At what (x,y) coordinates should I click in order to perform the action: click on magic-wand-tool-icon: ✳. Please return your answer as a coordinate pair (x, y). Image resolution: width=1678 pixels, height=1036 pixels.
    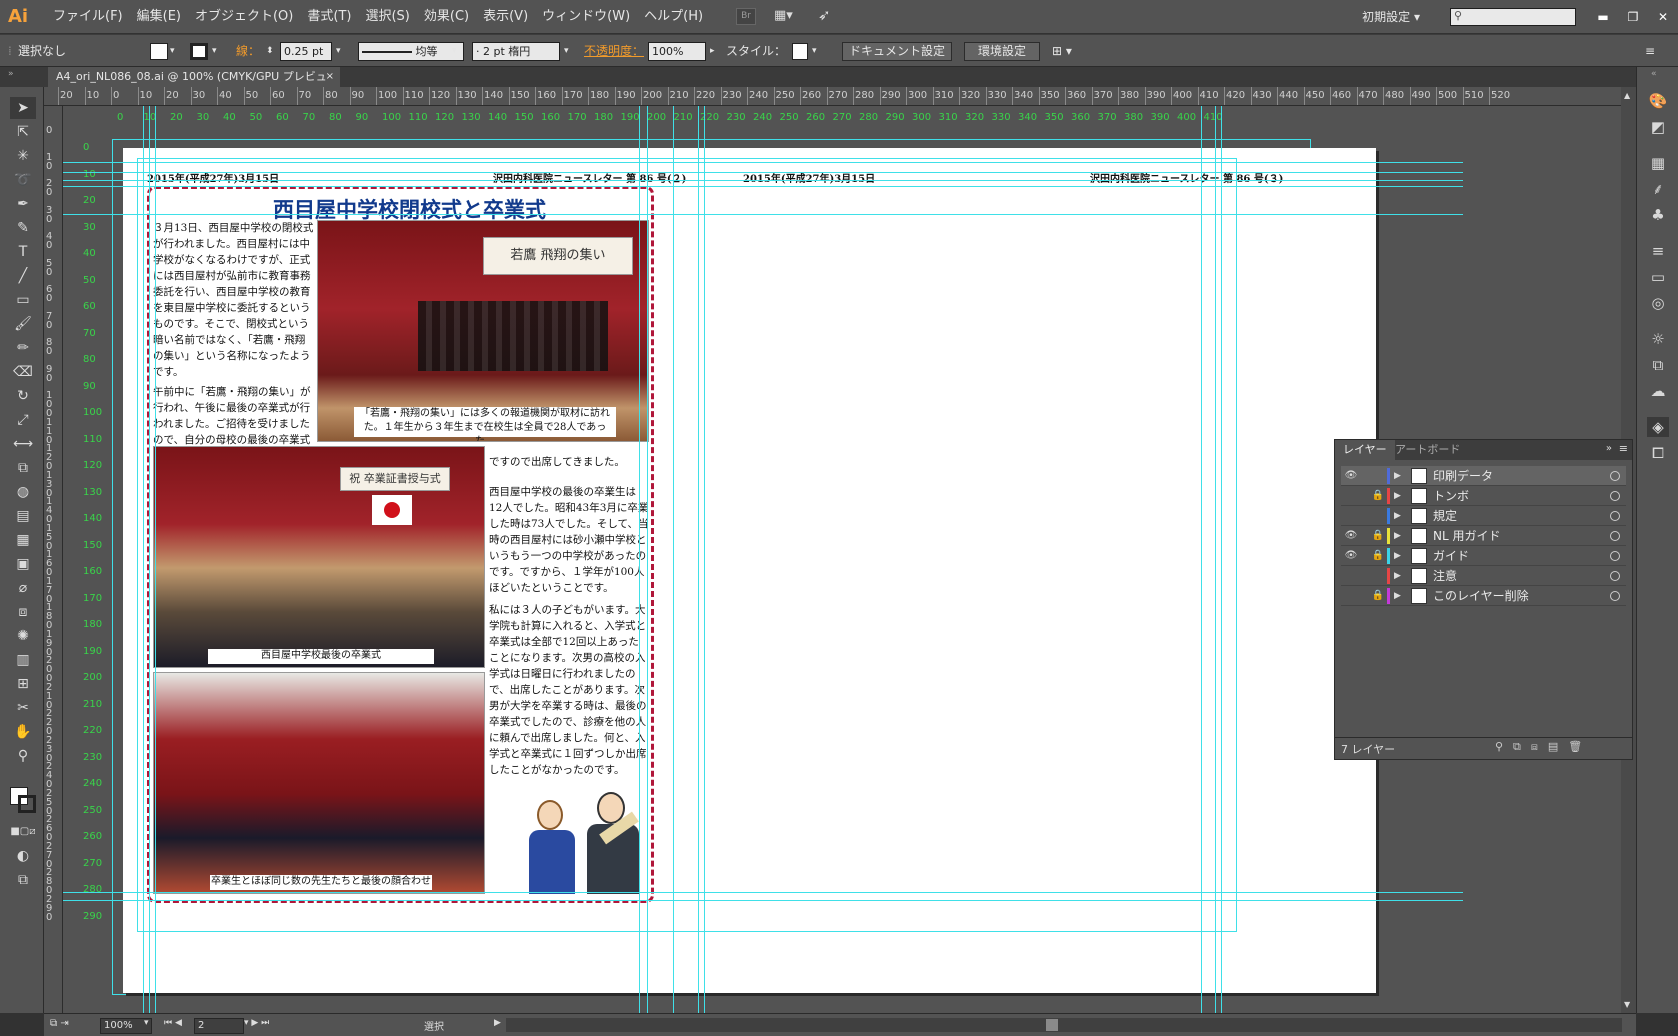
    Looking at the image, I should click on (23, 156).